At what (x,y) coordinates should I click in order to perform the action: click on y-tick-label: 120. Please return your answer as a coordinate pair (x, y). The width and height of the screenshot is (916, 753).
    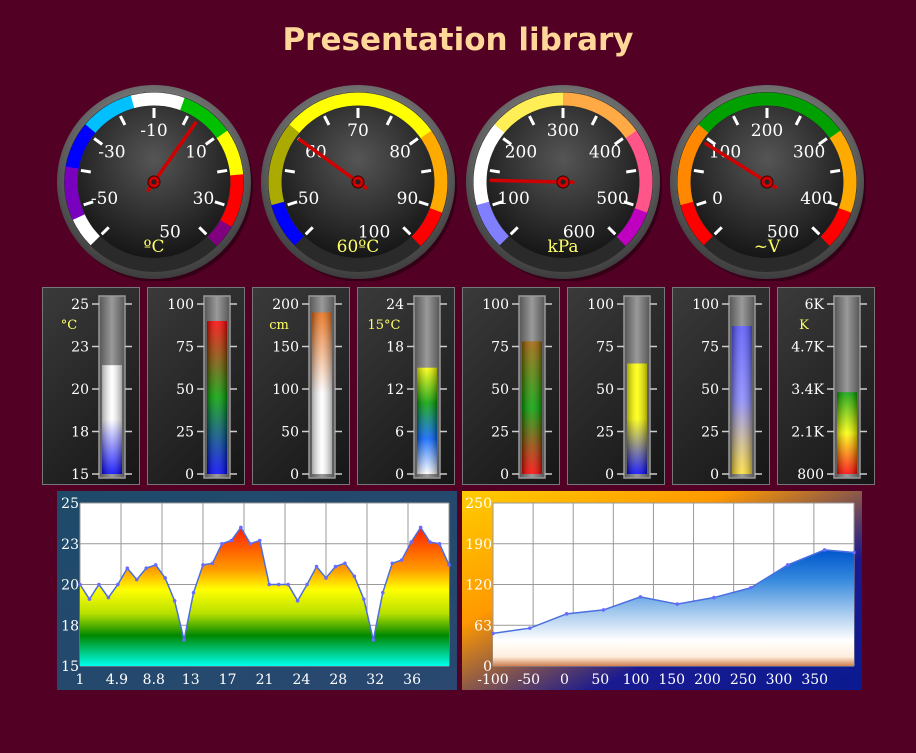
    Looking at the image, I should click on (478, 586).